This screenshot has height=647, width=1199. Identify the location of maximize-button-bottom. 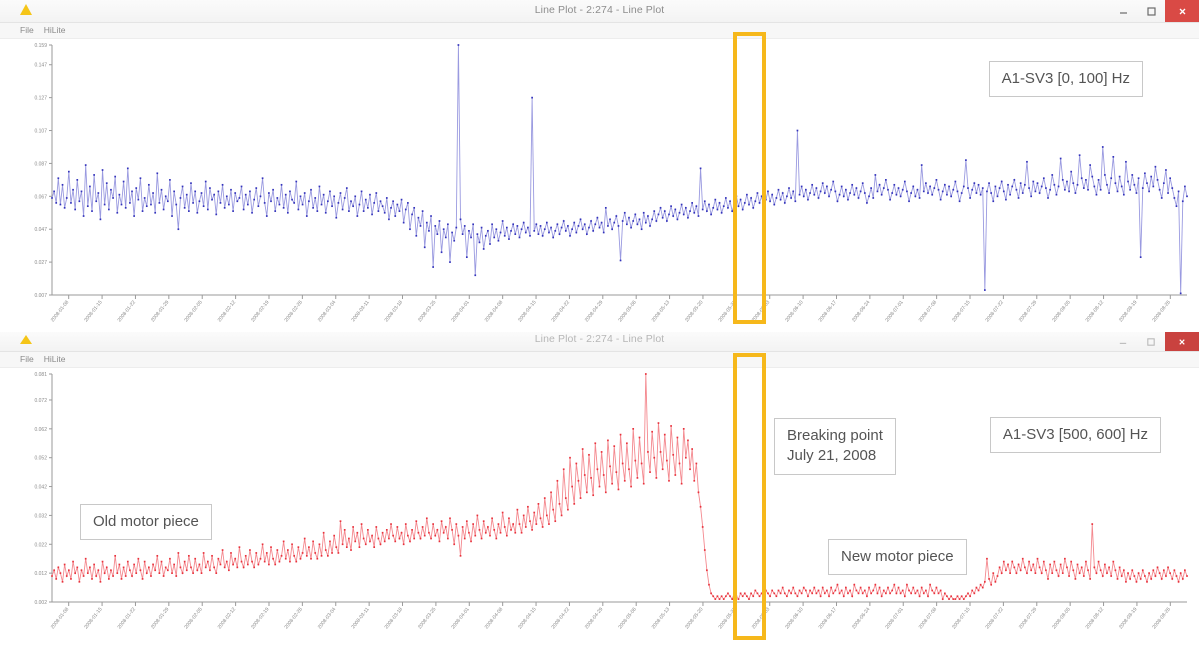
(1151, 341).